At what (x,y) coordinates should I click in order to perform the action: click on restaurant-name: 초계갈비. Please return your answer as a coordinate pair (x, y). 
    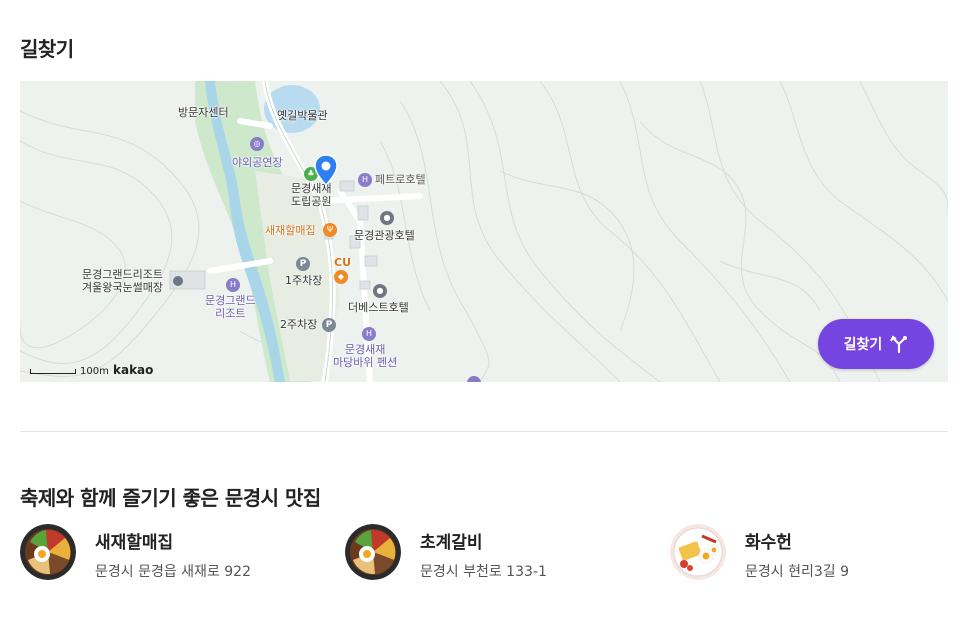
    Looking at the image, I should click on (451, 543).